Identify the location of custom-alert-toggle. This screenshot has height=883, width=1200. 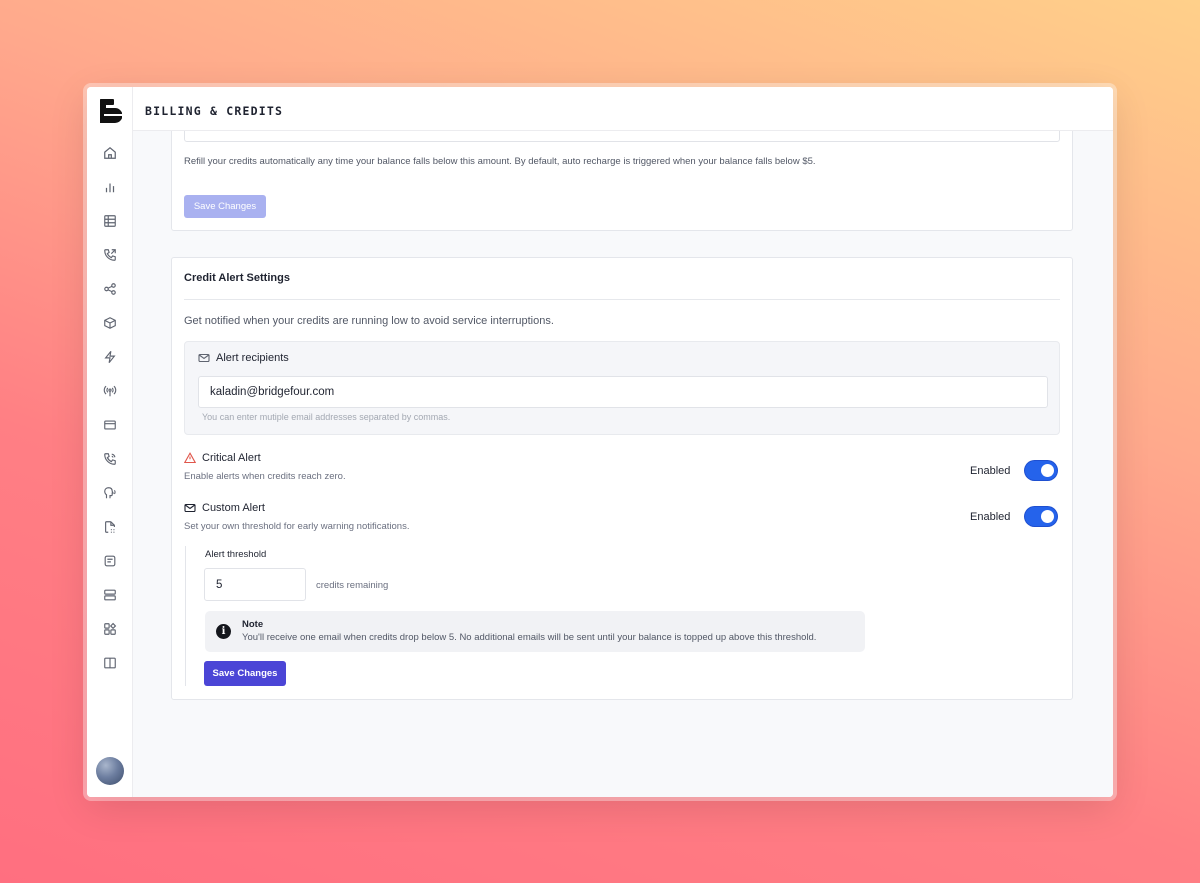
(1041, 516).